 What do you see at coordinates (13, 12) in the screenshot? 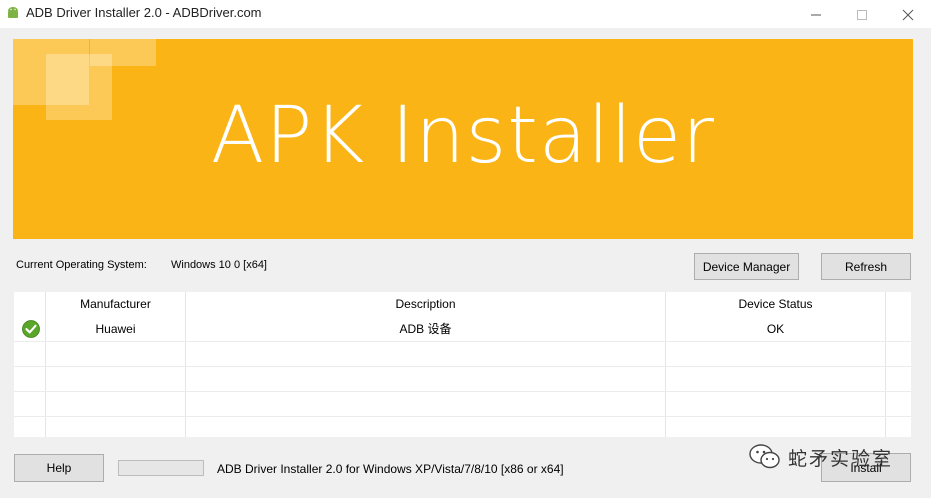
I see `android-app-icon` at bounding box center [13, 12].